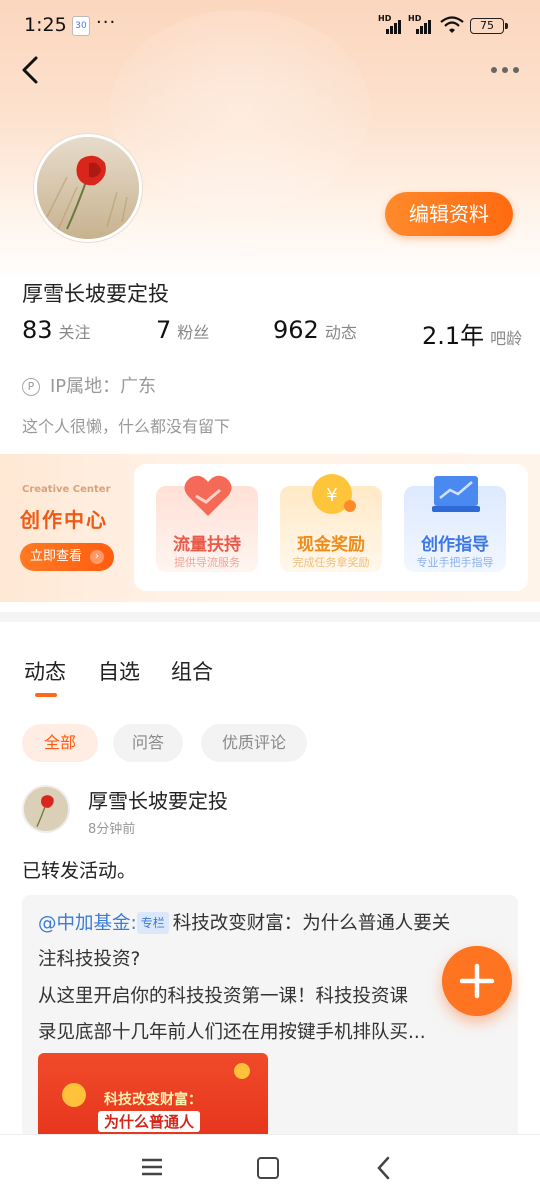 Image resolution: width=540 pixels, height=1200 pixels. What do you see at coordinates (270, 617) in the screenshot?
I see `section-divider` at bounding box center [270, 617].